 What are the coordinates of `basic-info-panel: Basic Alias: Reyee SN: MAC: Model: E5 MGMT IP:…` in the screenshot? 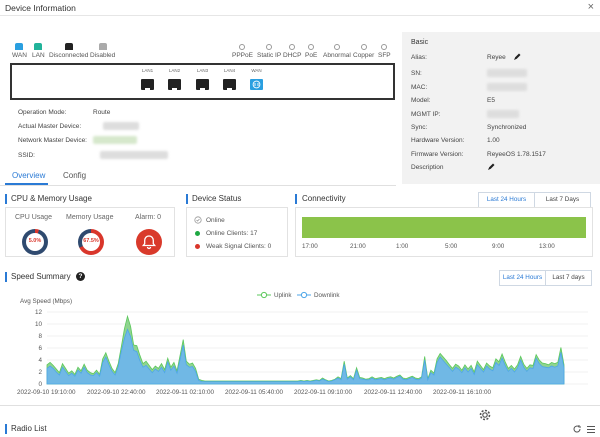 It's located at (501, 108).